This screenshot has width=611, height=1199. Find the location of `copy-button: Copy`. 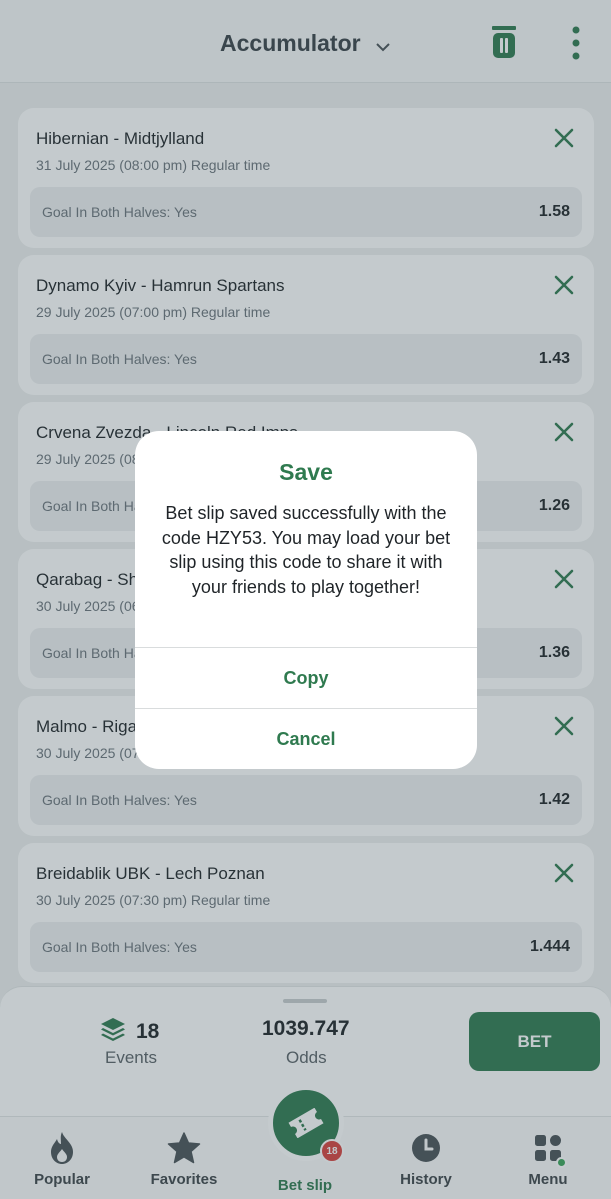

copy-button: Copy is located at coordinates (306, 677).